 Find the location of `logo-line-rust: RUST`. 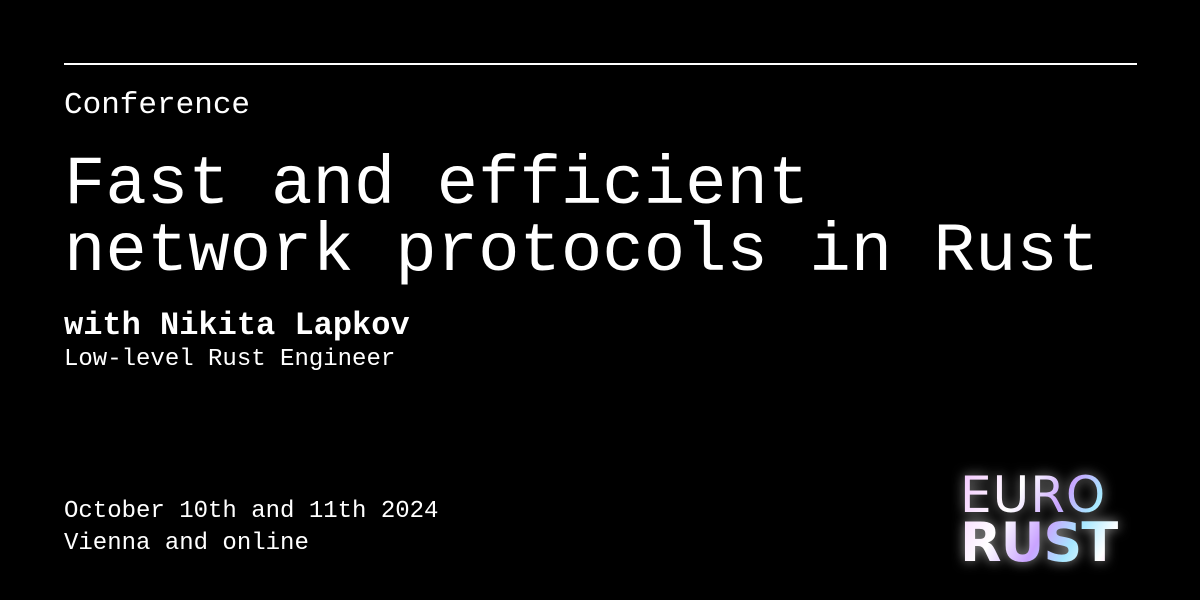

logo-line-rust: RUST is located at coordinates (1039, 542).